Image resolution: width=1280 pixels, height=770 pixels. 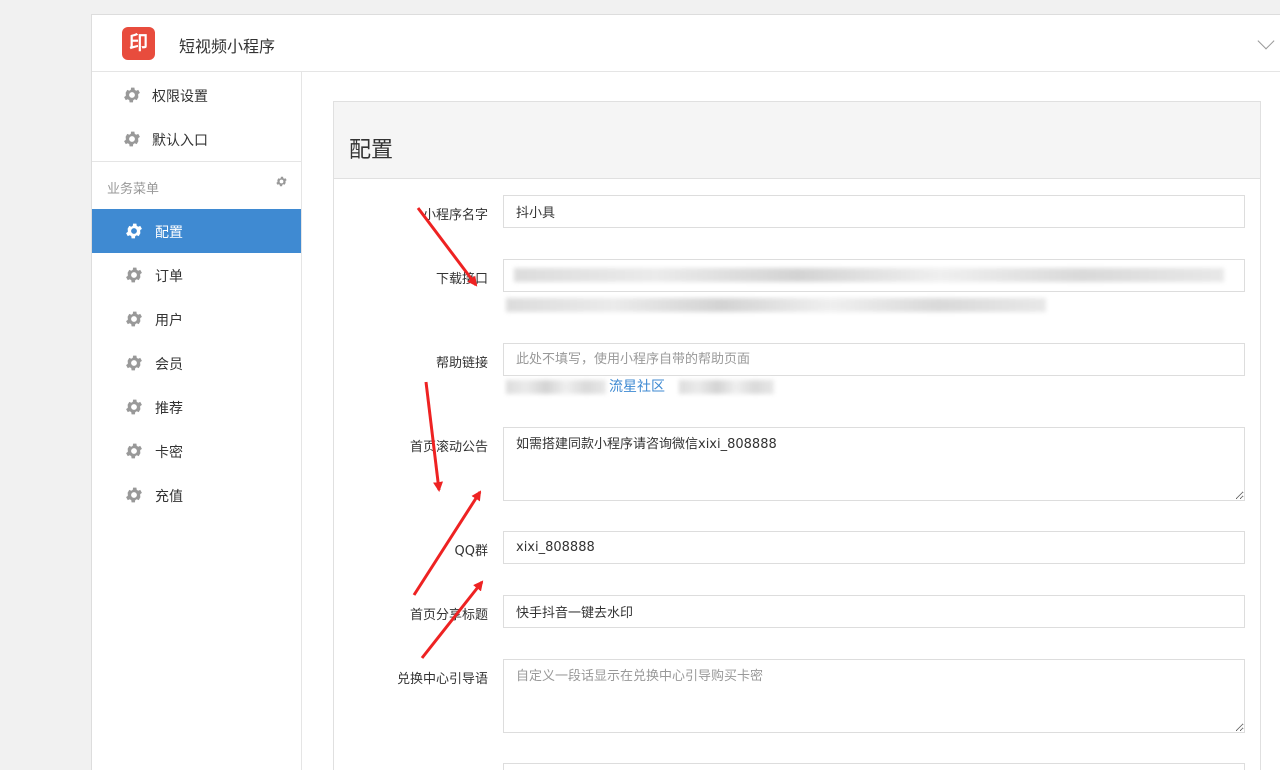 What do you see at coordinates (686, 43) in the screenshot?
I see `top-bar: 印 短视频小程序` at bounding box center [686, 43].